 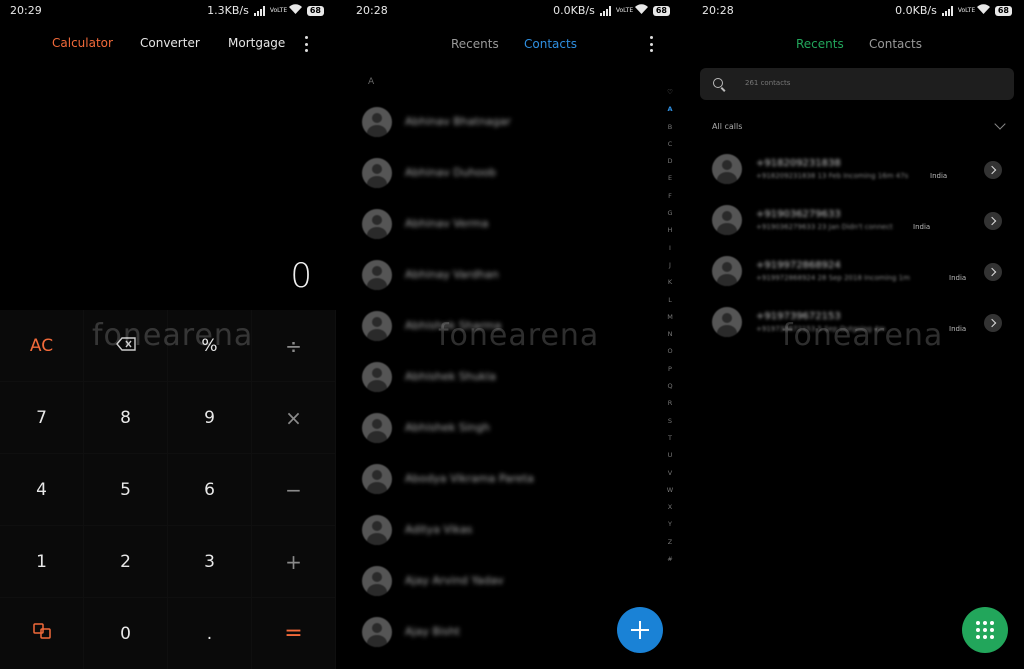 I want to click on network-speed: 1.3KB/s, so click(x=228, y=10).